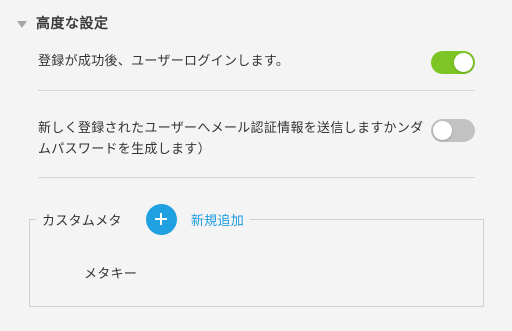  I want to click on meta-key-label: メタキー, so click(111, 274).